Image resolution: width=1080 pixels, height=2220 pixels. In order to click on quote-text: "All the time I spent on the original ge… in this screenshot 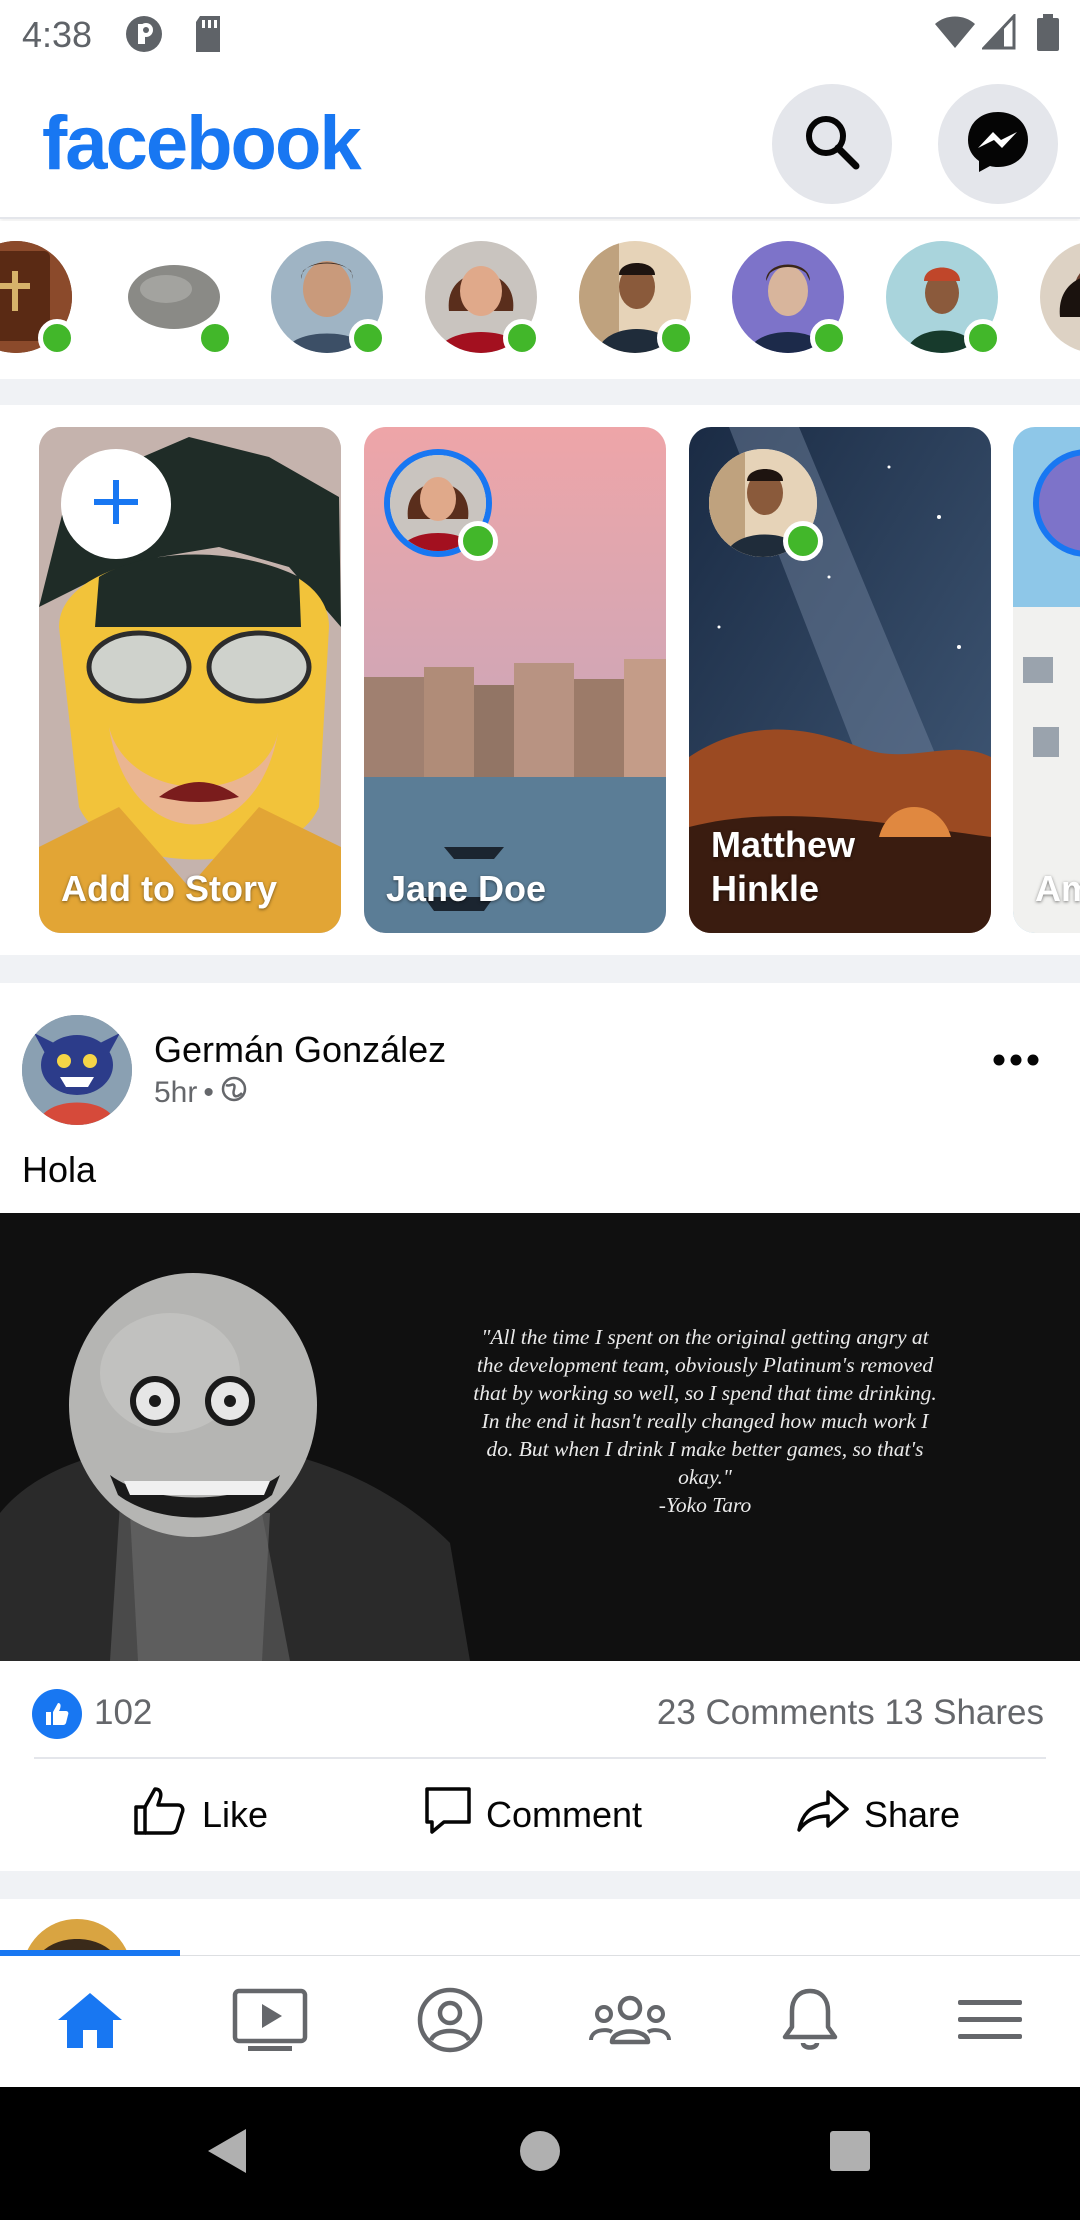, I will do `click(705, 1407)`.